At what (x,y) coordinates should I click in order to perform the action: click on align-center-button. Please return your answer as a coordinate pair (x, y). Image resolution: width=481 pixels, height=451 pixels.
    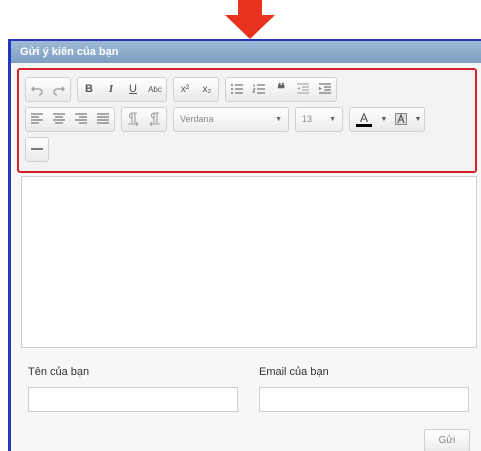
    Looking at the image, I should click on (59, 119).